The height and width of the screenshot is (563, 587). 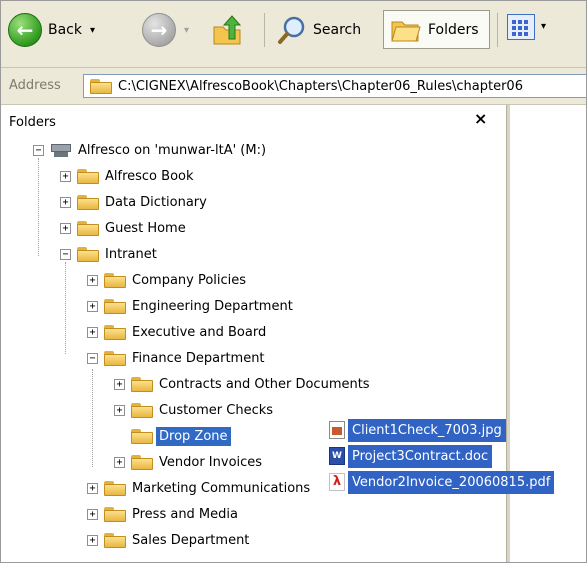 I want to click on tree-item-vendor-invoices: + Vendor Invoices, so click(x=188, y=462).